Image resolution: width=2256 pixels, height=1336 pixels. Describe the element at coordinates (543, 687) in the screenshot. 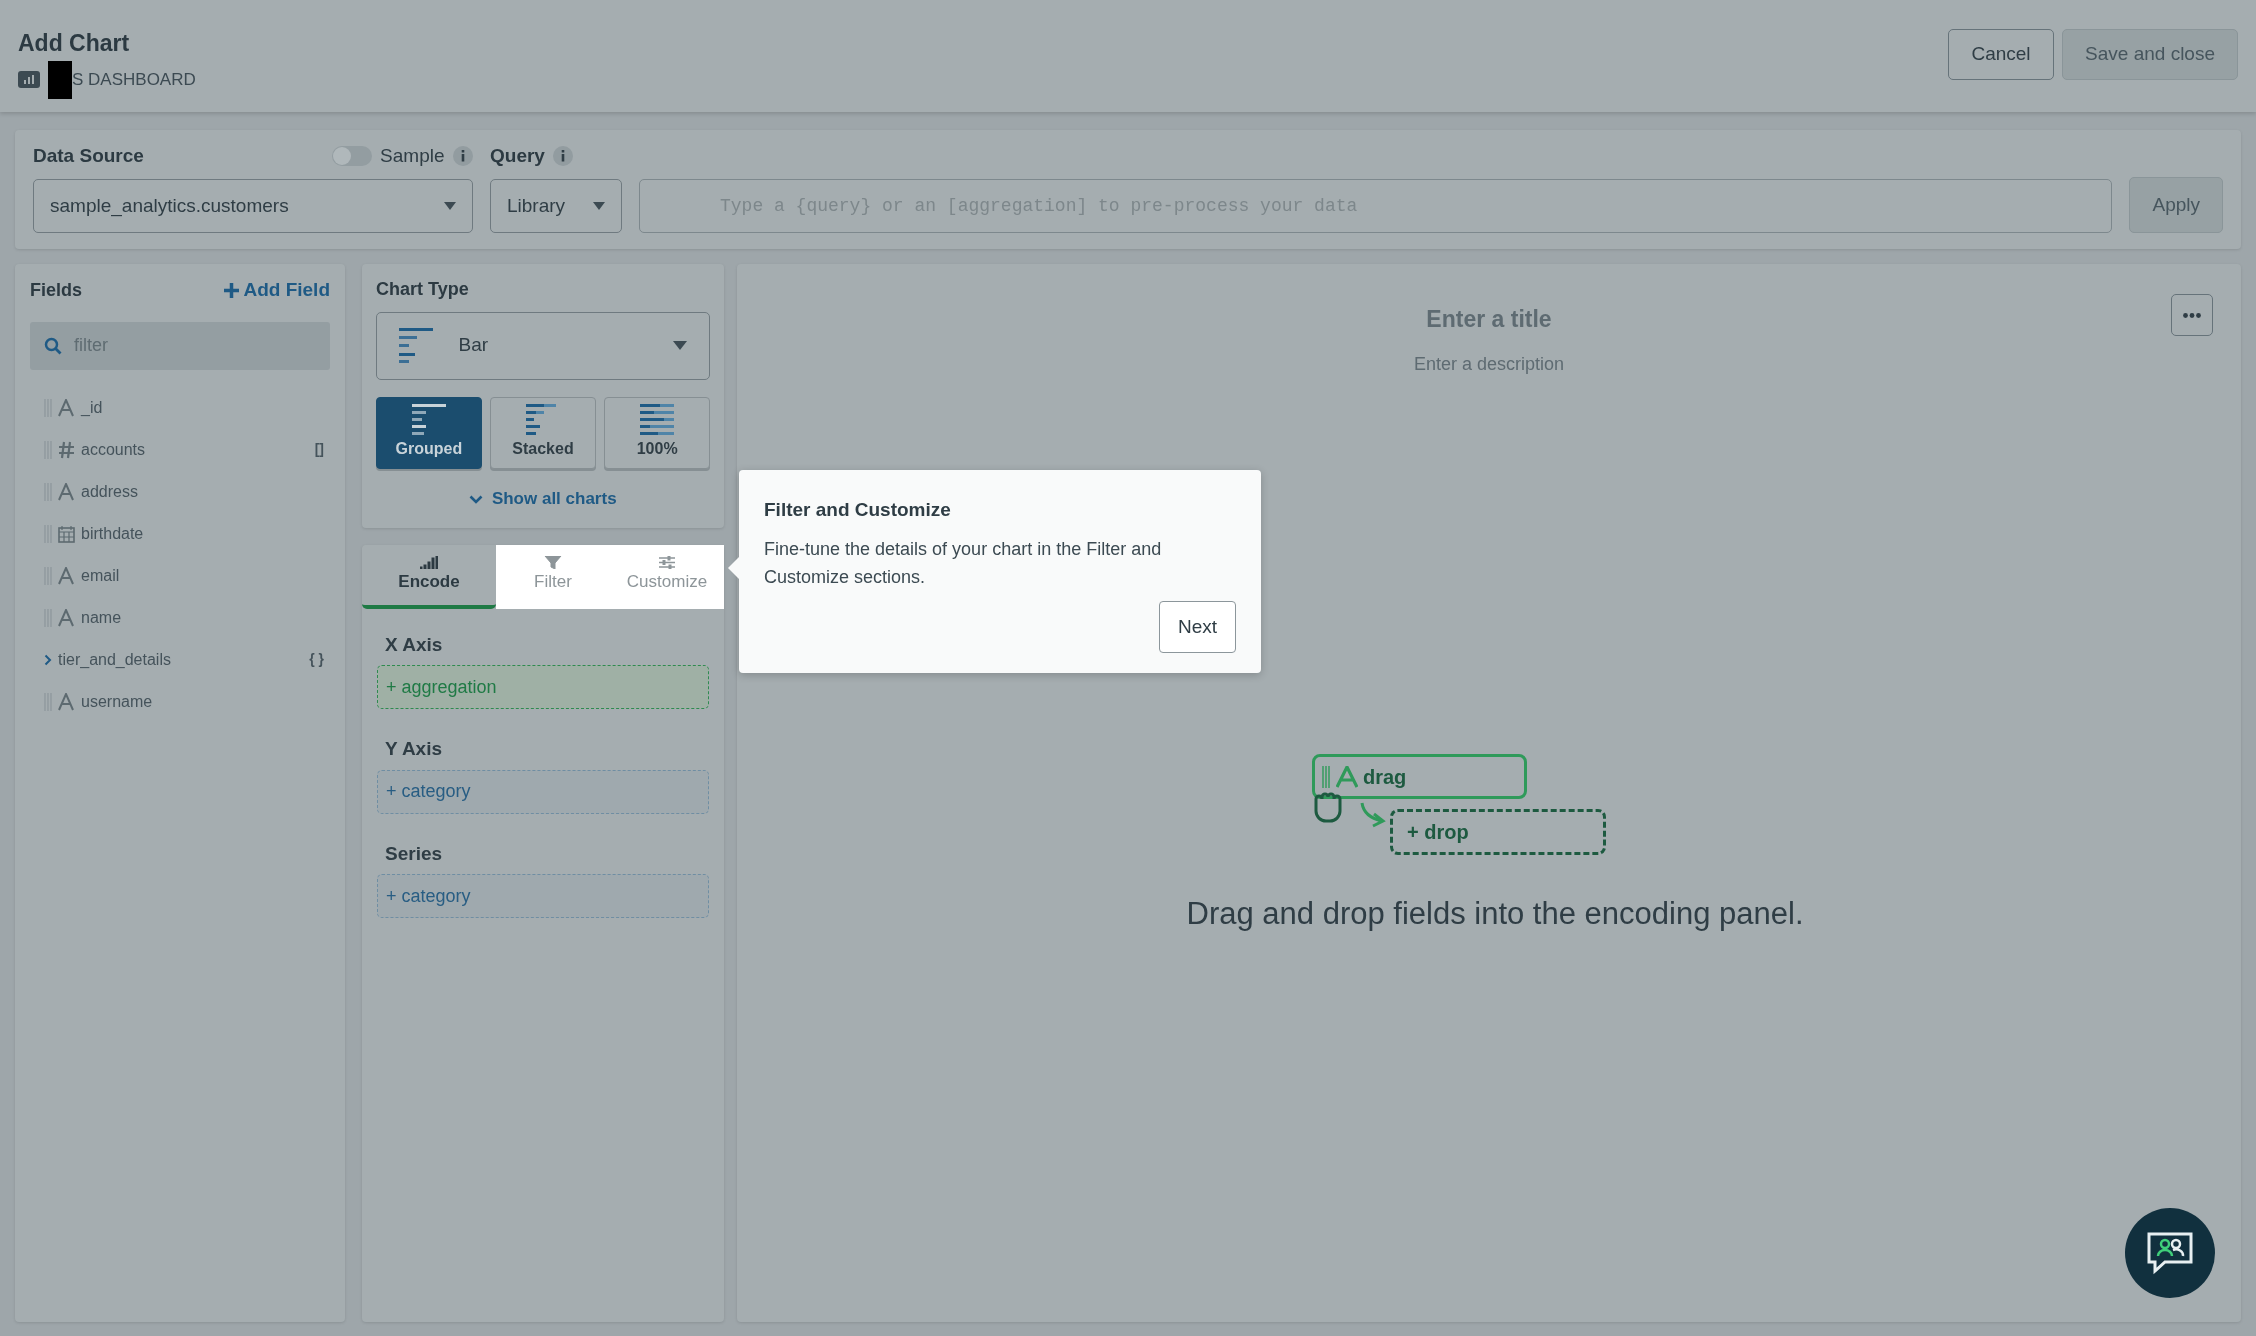

I see `encoding-drop-slot: + aggregation` at that location.